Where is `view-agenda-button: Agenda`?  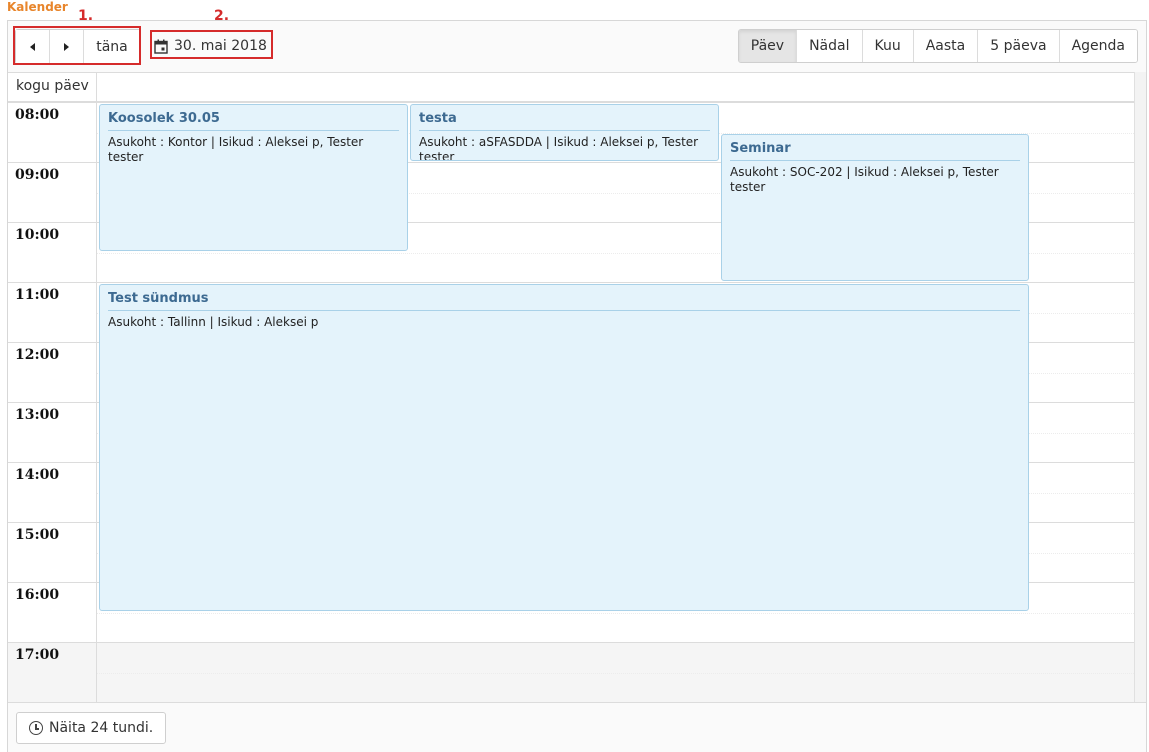 view-agenda-button: Agenda is located at coordinates (1097, 46).